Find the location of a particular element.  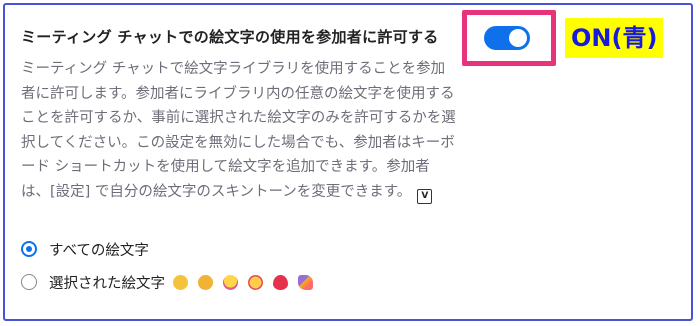

toggle-knob is located at coordinates (518, 38).